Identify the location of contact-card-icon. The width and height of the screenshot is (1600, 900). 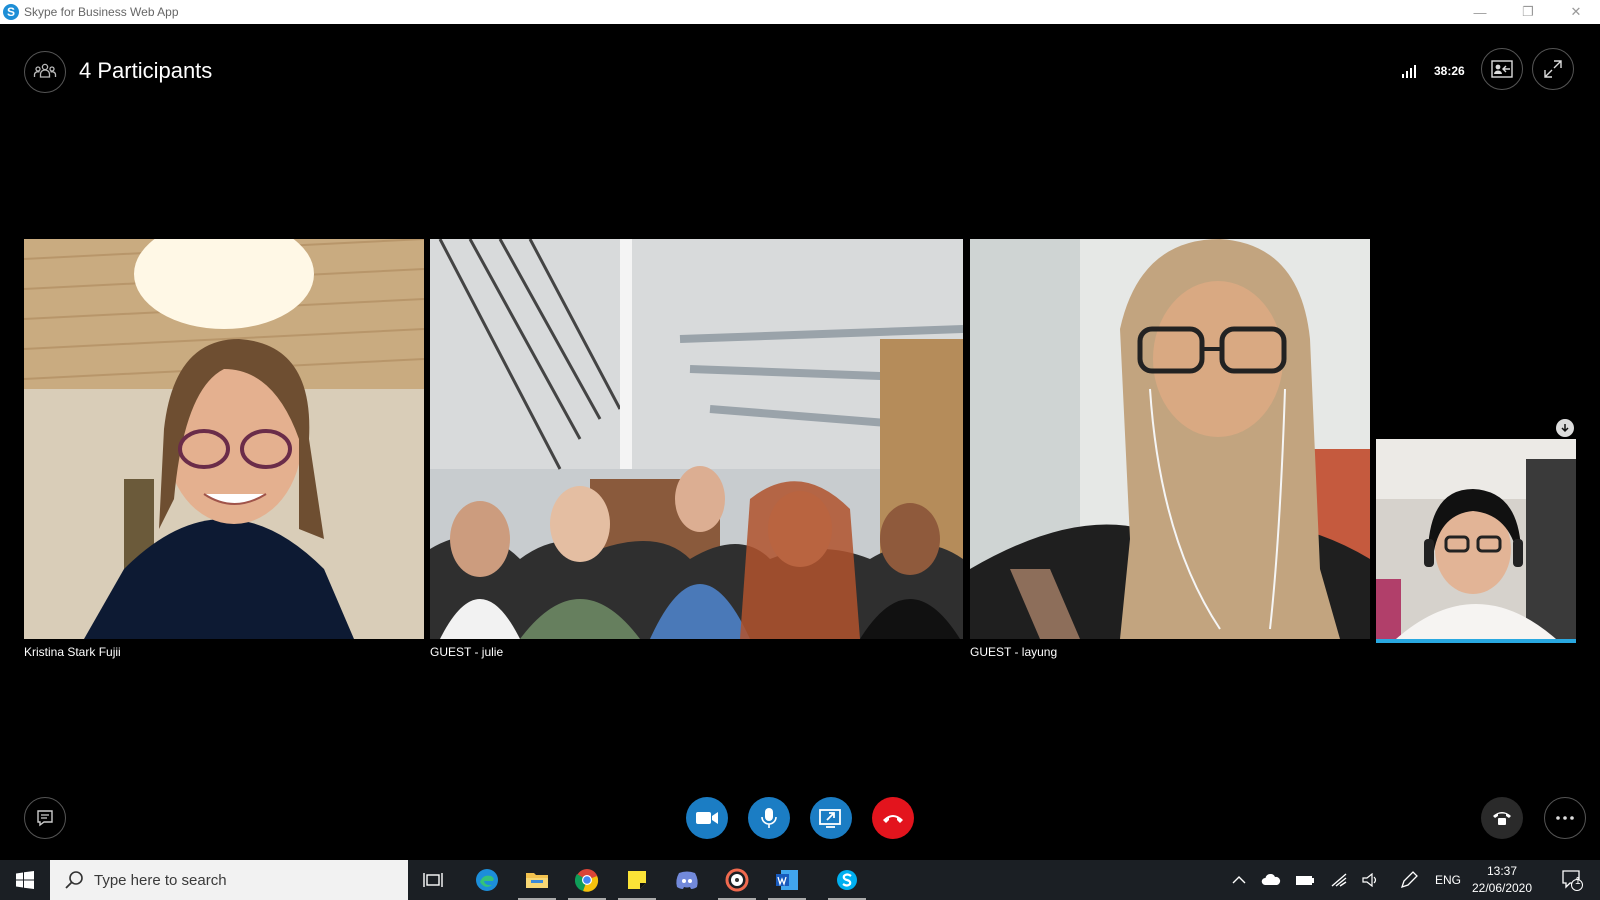
(1502, 69).